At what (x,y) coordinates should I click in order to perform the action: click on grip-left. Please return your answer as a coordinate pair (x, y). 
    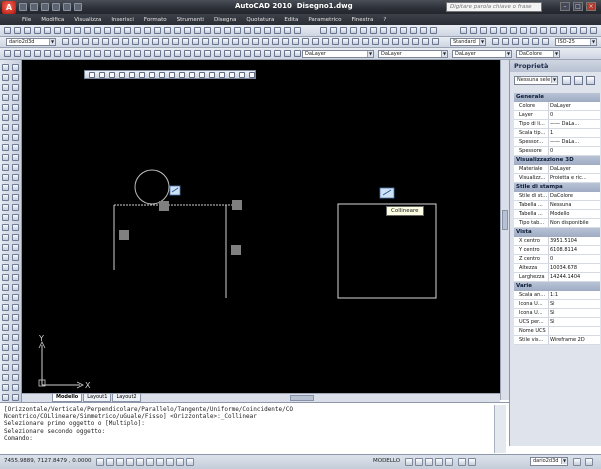
    Looking at the image, I should click on (124, 235).